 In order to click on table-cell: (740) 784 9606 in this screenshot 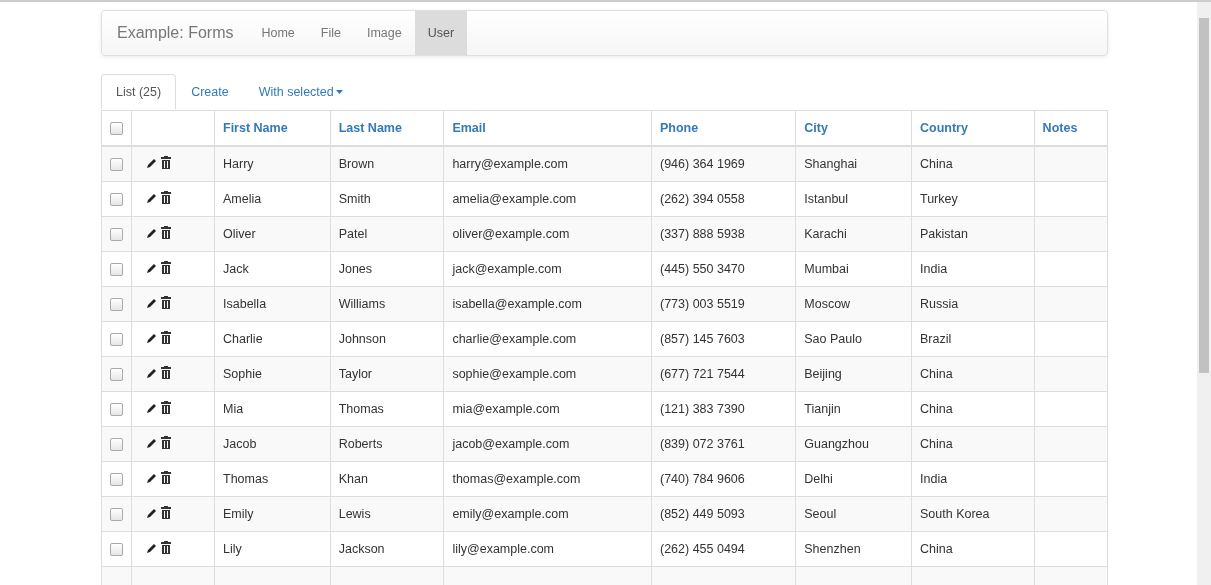, I will do `click(702, 479)`.